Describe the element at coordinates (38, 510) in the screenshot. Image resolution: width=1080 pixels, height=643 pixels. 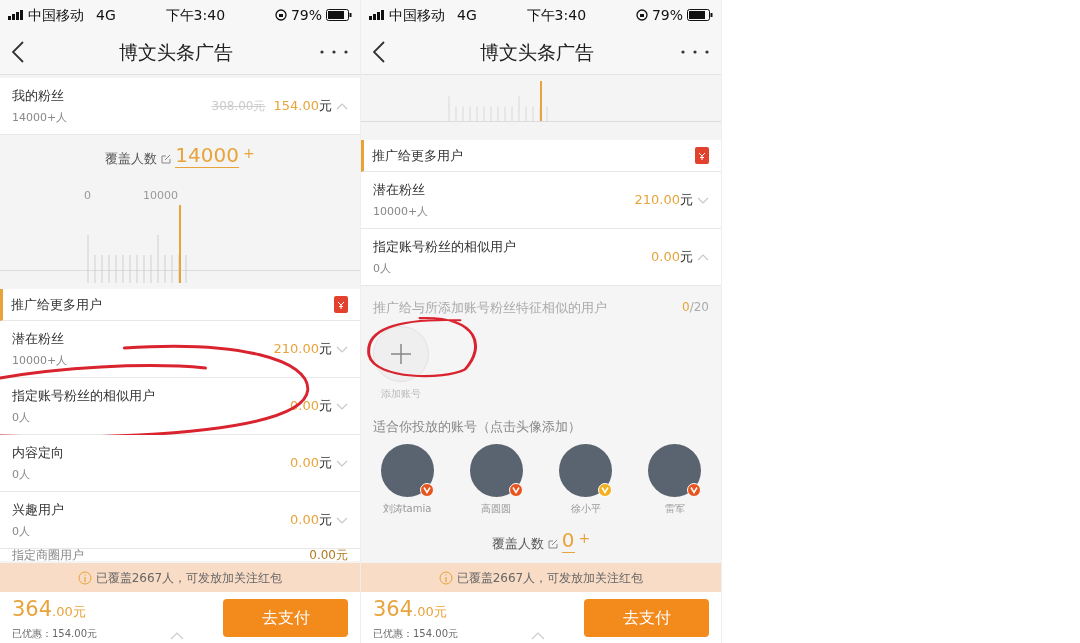
I see `row-label: 兴趣用户` at that location.